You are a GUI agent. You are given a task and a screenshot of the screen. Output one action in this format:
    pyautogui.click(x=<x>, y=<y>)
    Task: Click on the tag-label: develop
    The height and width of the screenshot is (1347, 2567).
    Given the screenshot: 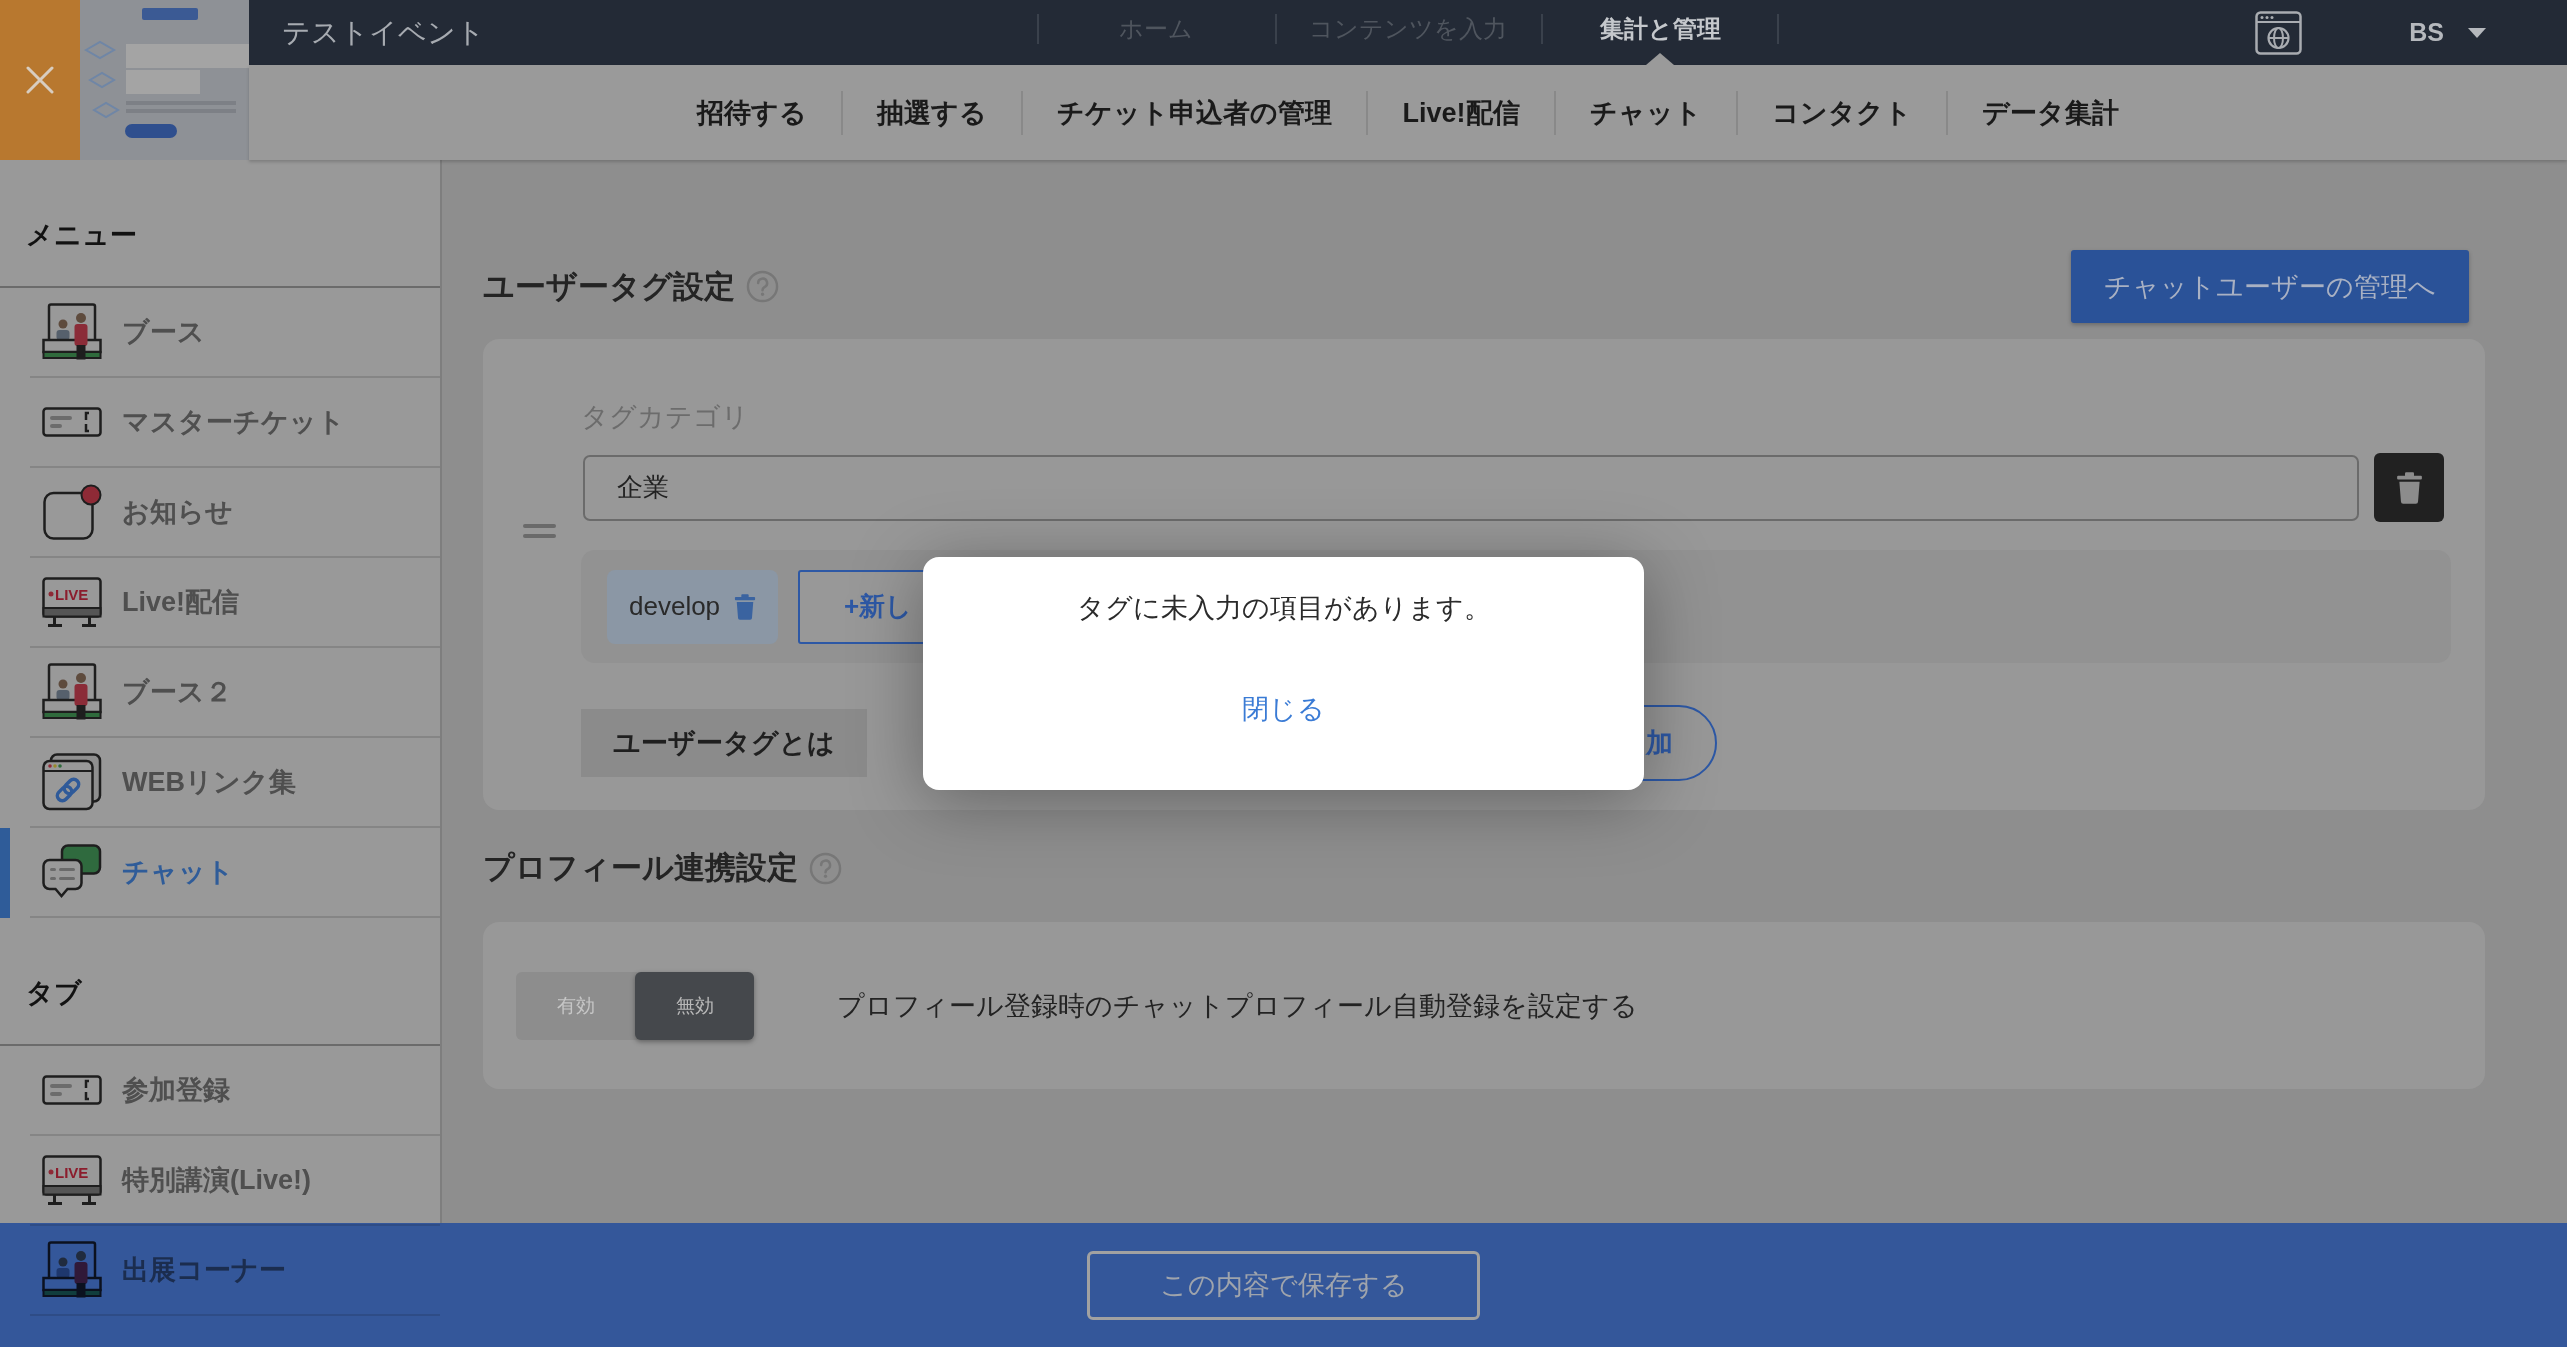 What is the action you would take?
    pyautogui.click(x=675, y=606)
    